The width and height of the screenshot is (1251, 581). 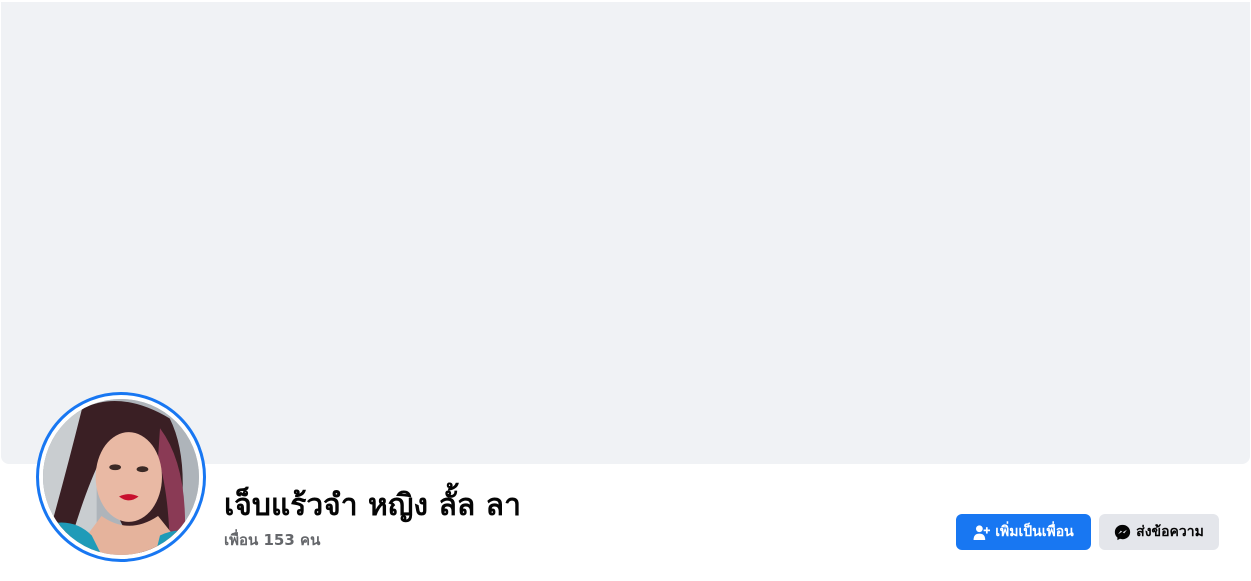 I want to click on avatar, so click(x=121, y=477).